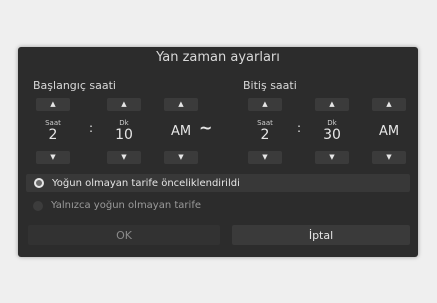 Image resolution: width=437 pixels, height=303 pixels. What do you see at coordinates (91, 128) in the screenshot?
I see `start-time-colon: :` at bounding box center [91, 128].